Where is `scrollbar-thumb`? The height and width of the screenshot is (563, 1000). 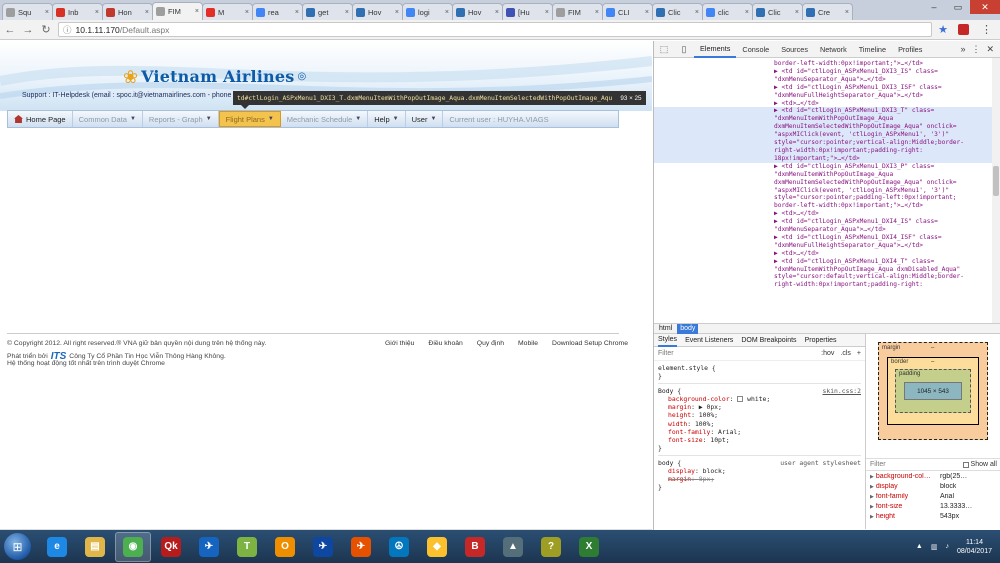 scrollbar-thumb is located at coordinates (996, 181).